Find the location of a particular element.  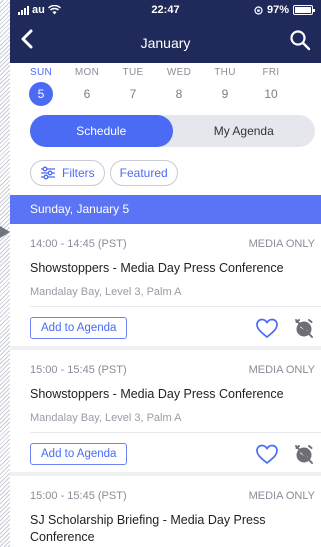

day-name: THU is located at coordinates (225, 72).